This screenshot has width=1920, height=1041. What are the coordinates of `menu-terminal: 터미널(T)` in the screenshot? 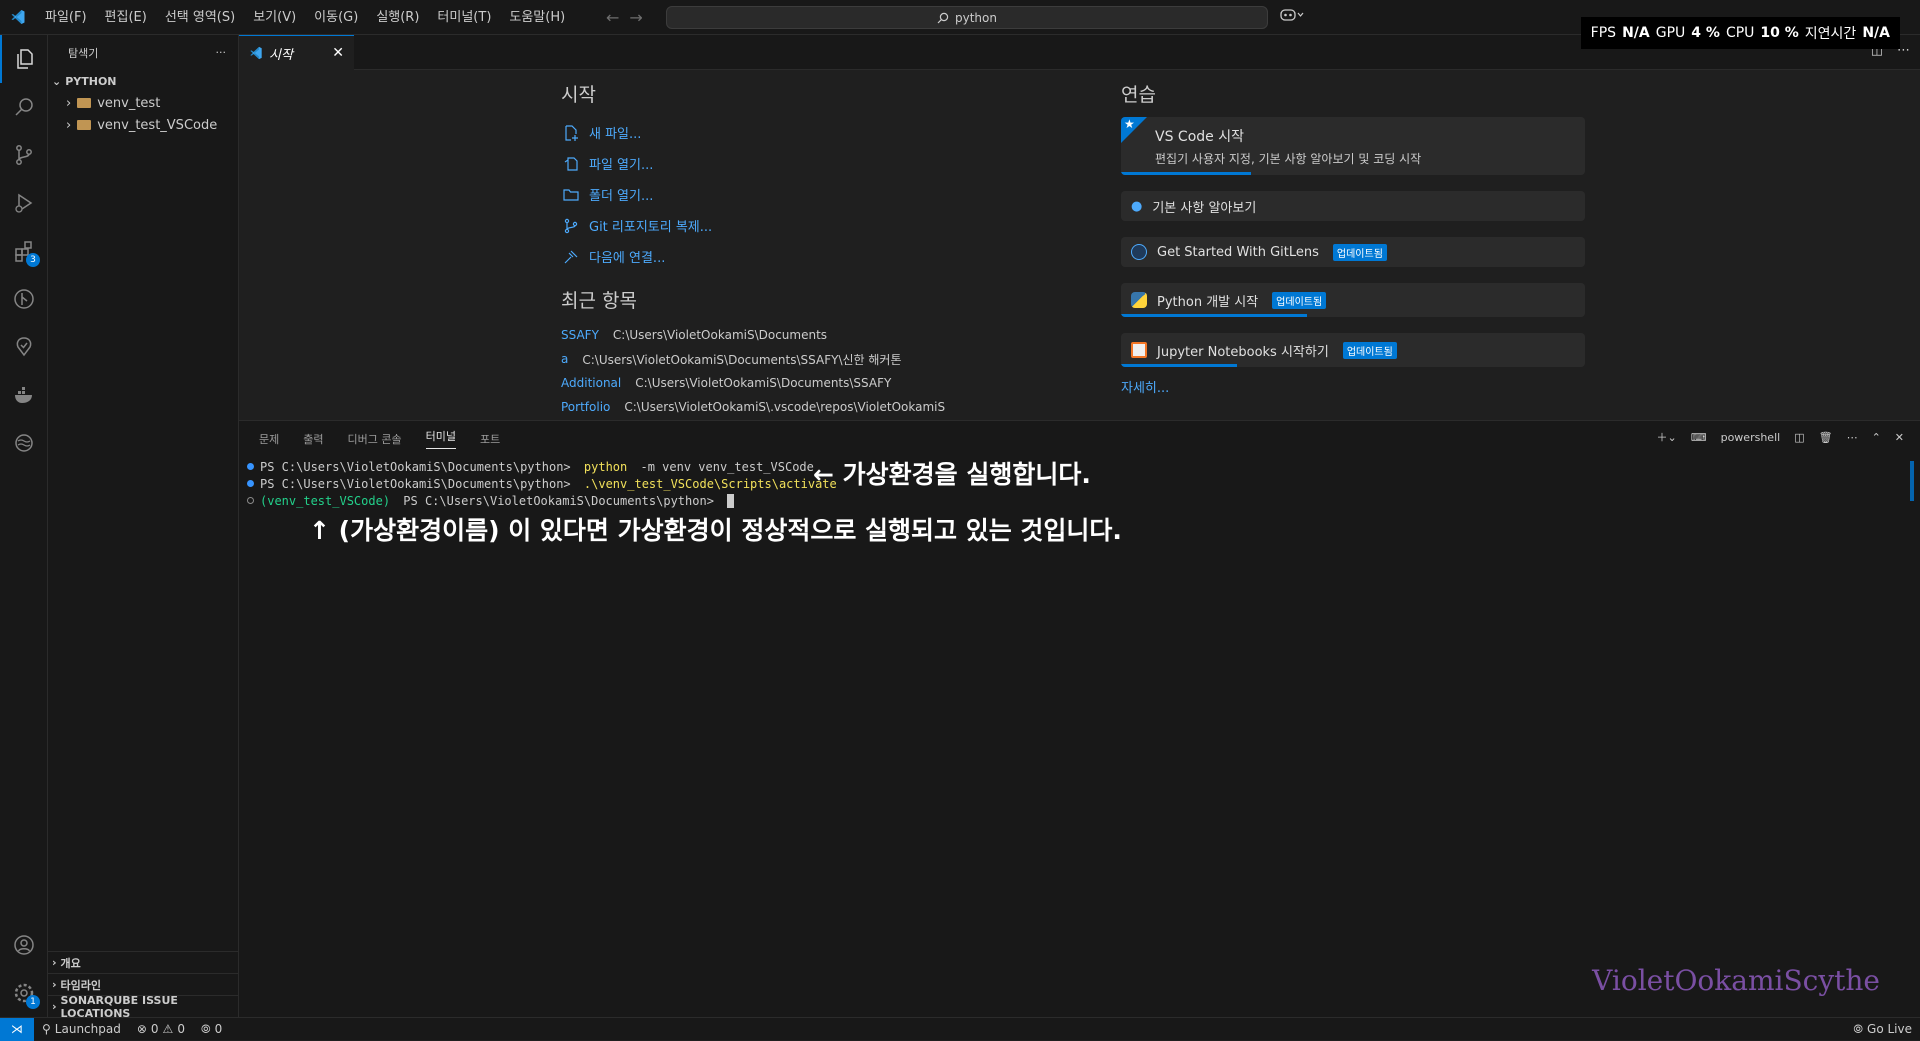 It's located at (464, 17).